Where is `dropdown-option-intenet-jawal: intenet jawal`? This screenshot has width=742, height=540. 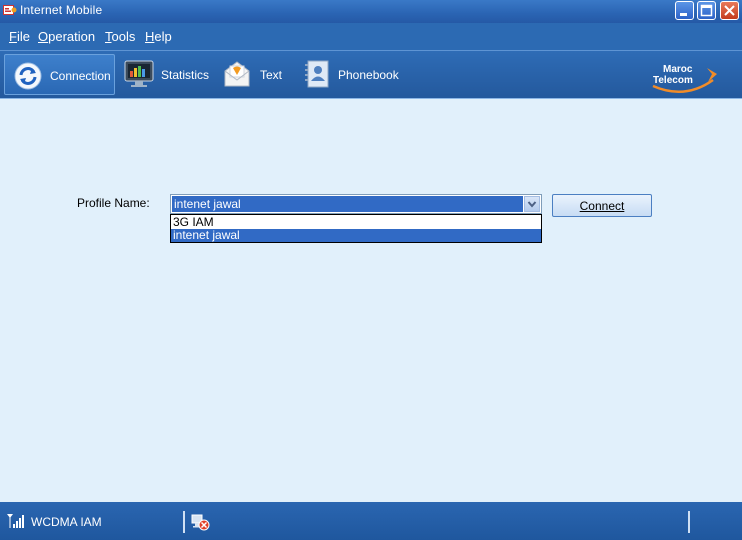
dropdown-option-intenet-jawal: intenet jawal is located at coordinates (356, 235).